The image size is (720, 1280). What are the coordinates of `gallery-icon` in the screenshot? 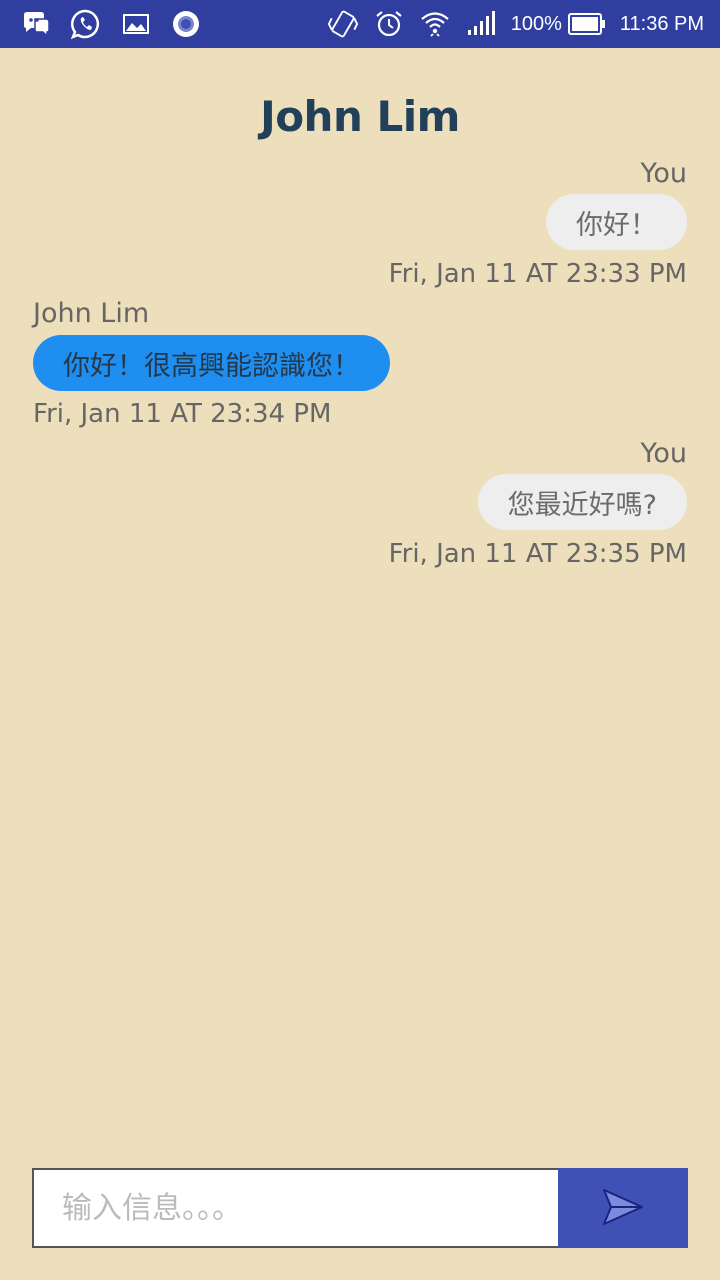 It's located at (136, 24).